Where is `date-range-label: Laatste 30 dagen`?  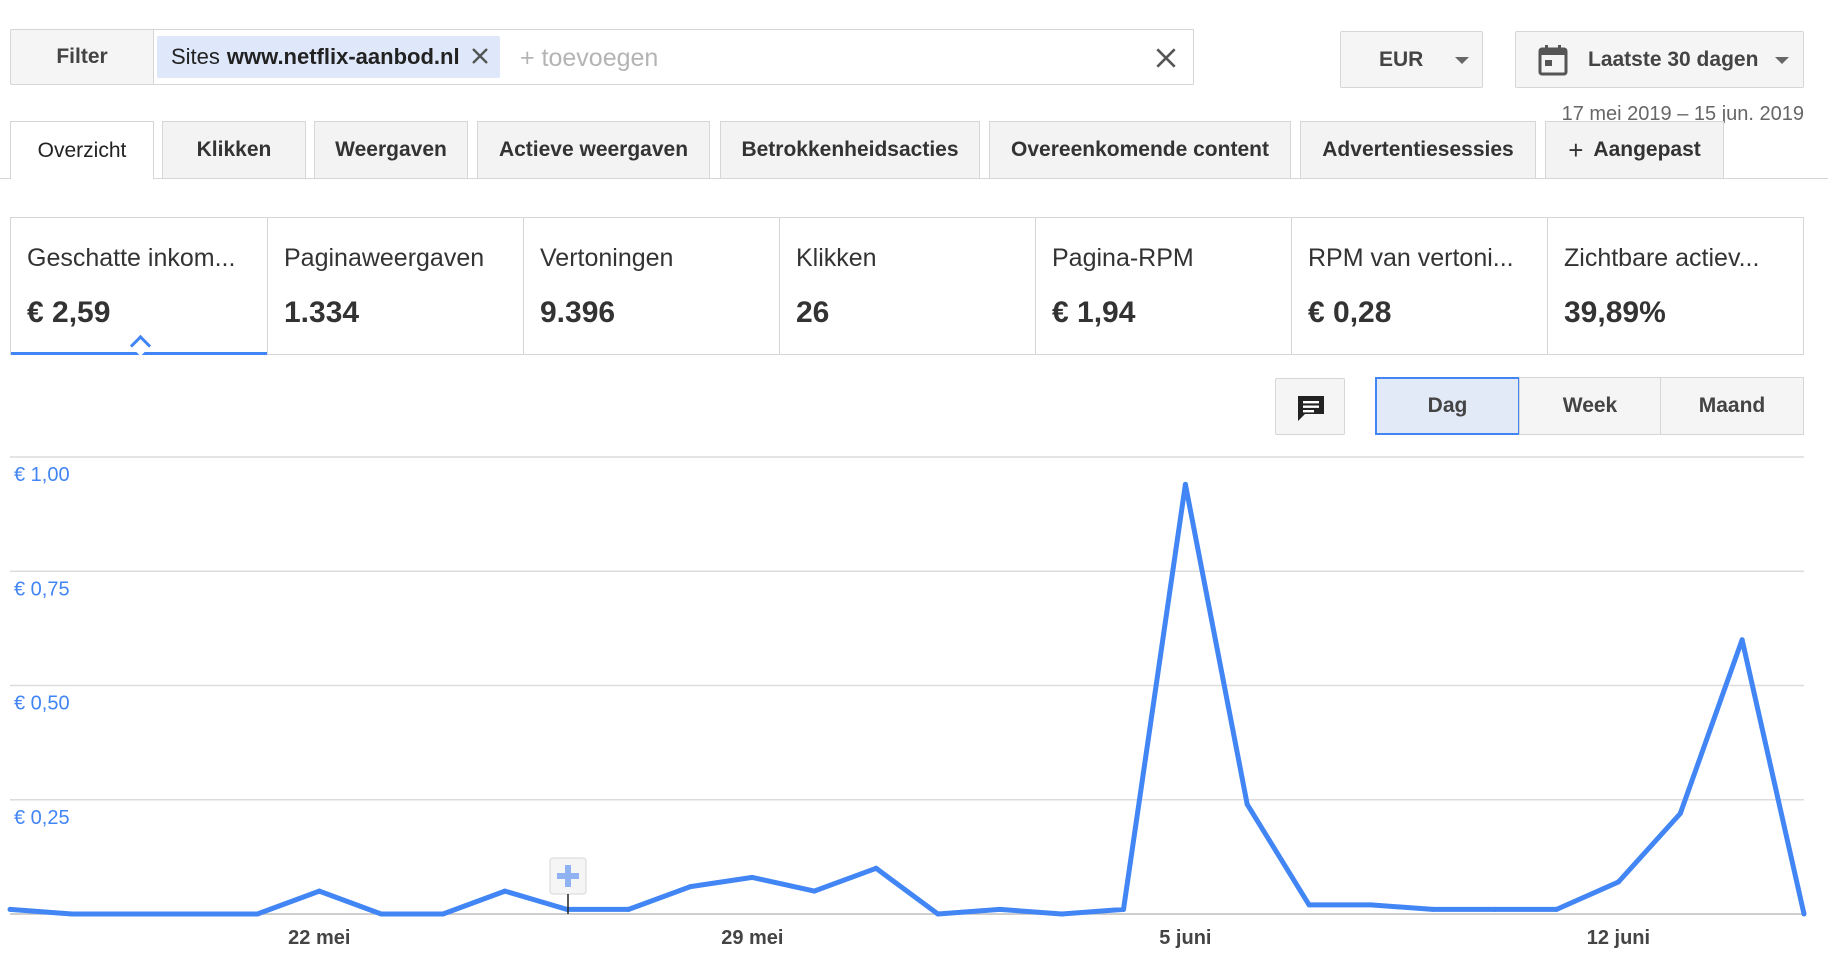
date-range-label: Laatste 30 dagen is located at coordinates (1673, 59).